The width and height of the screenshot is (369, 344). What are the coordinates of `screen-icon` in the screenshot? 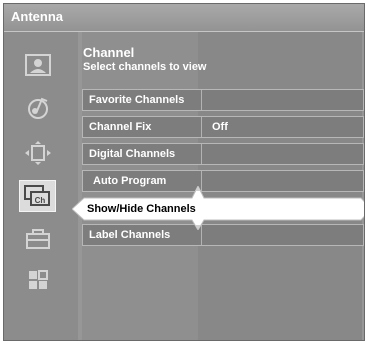 It's located at (38, 153).